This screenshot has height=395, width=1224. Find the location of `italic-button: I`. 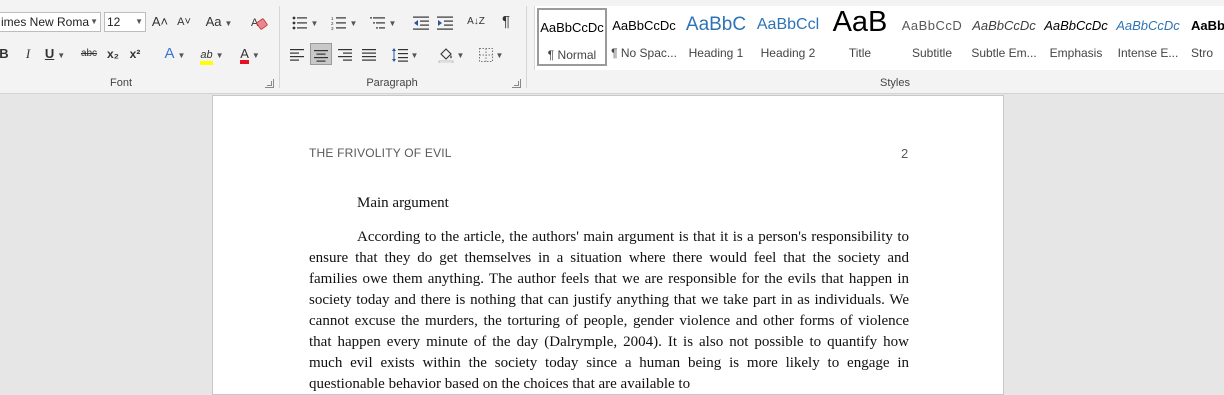

italic-button: I is located at coordinates (28, 54).